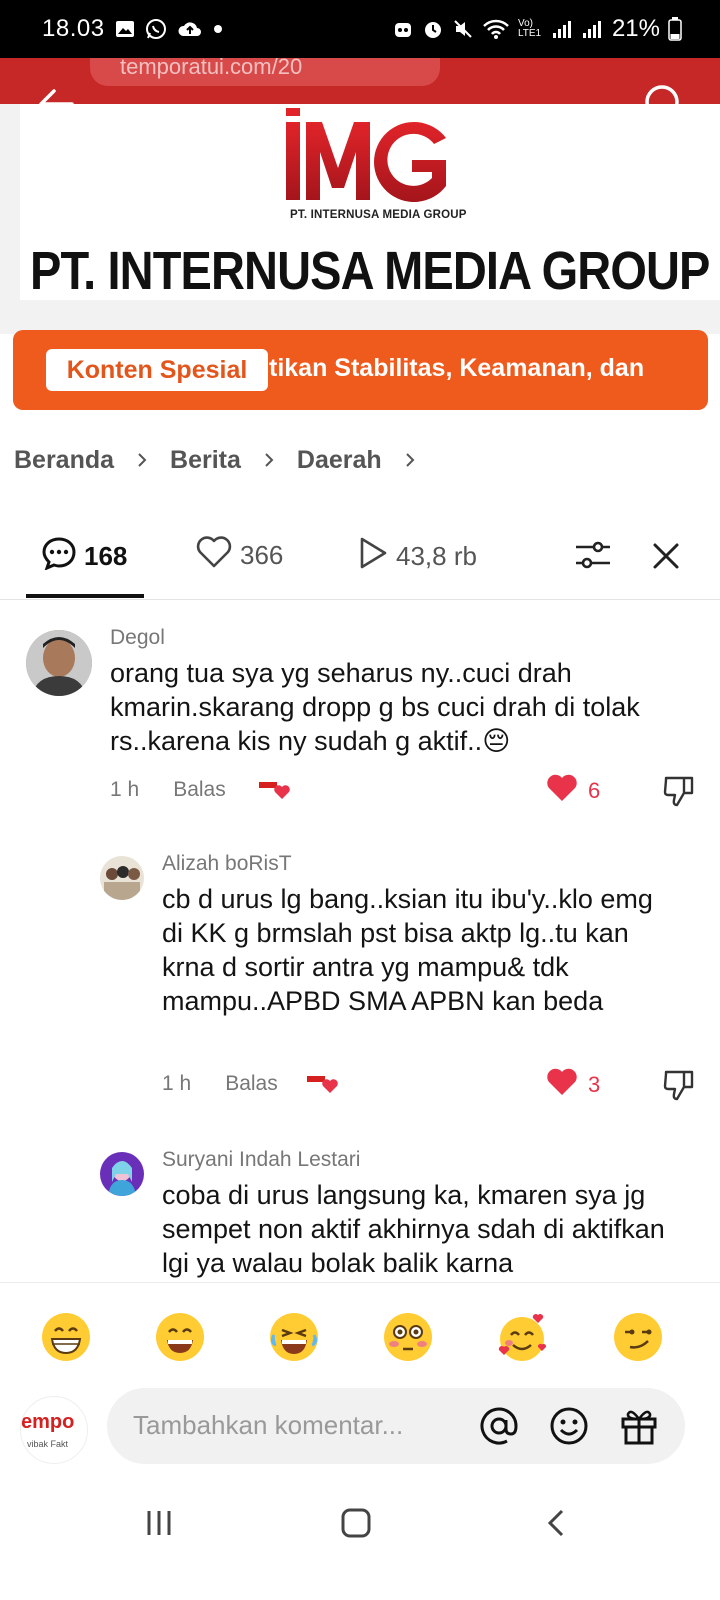 This screenshot has height=1600, width=720. I want to click on whatsapp-icon, so click(156, 29).